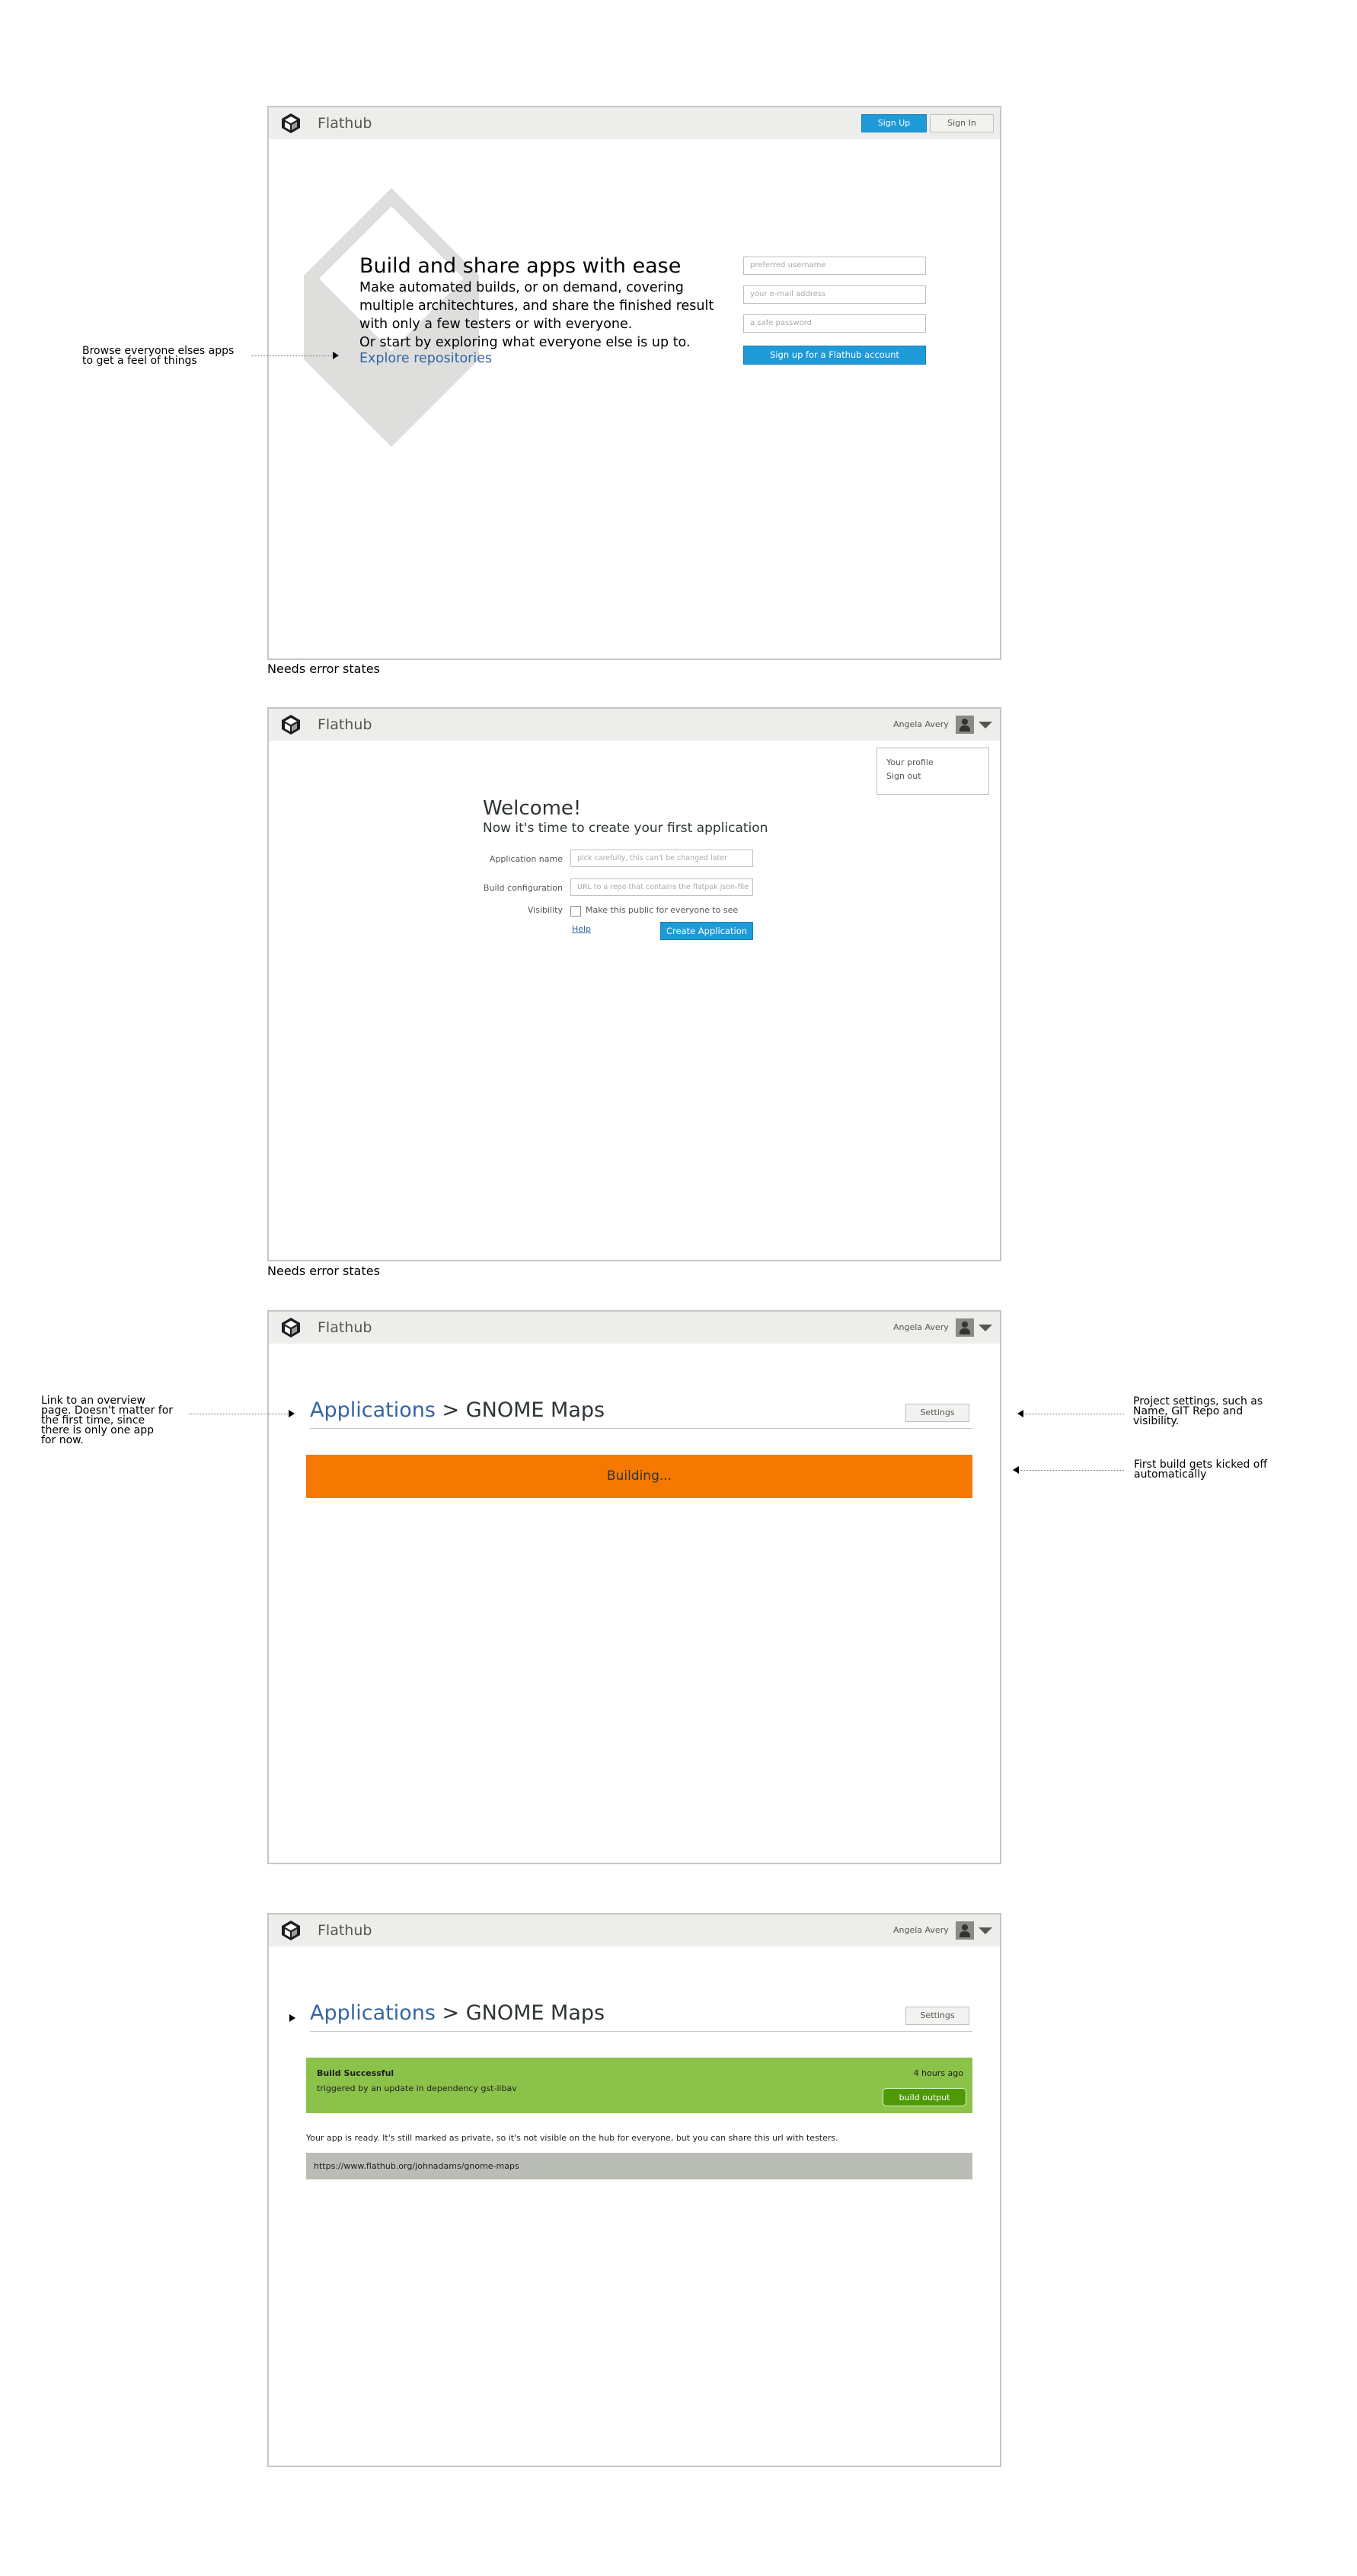  What do you see at coordinates (1170, 1475) in the screenshot?
I see `annotation-line: automatically` at bounding box center [1170, 1475].